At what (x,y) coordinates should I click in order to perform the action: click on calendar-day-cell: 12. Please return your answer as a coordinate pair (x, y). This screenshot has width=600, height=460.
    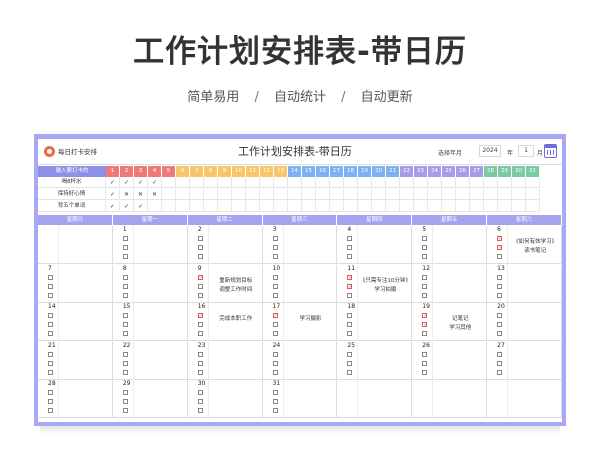
    Looking at the image, I should click on (450, 283).